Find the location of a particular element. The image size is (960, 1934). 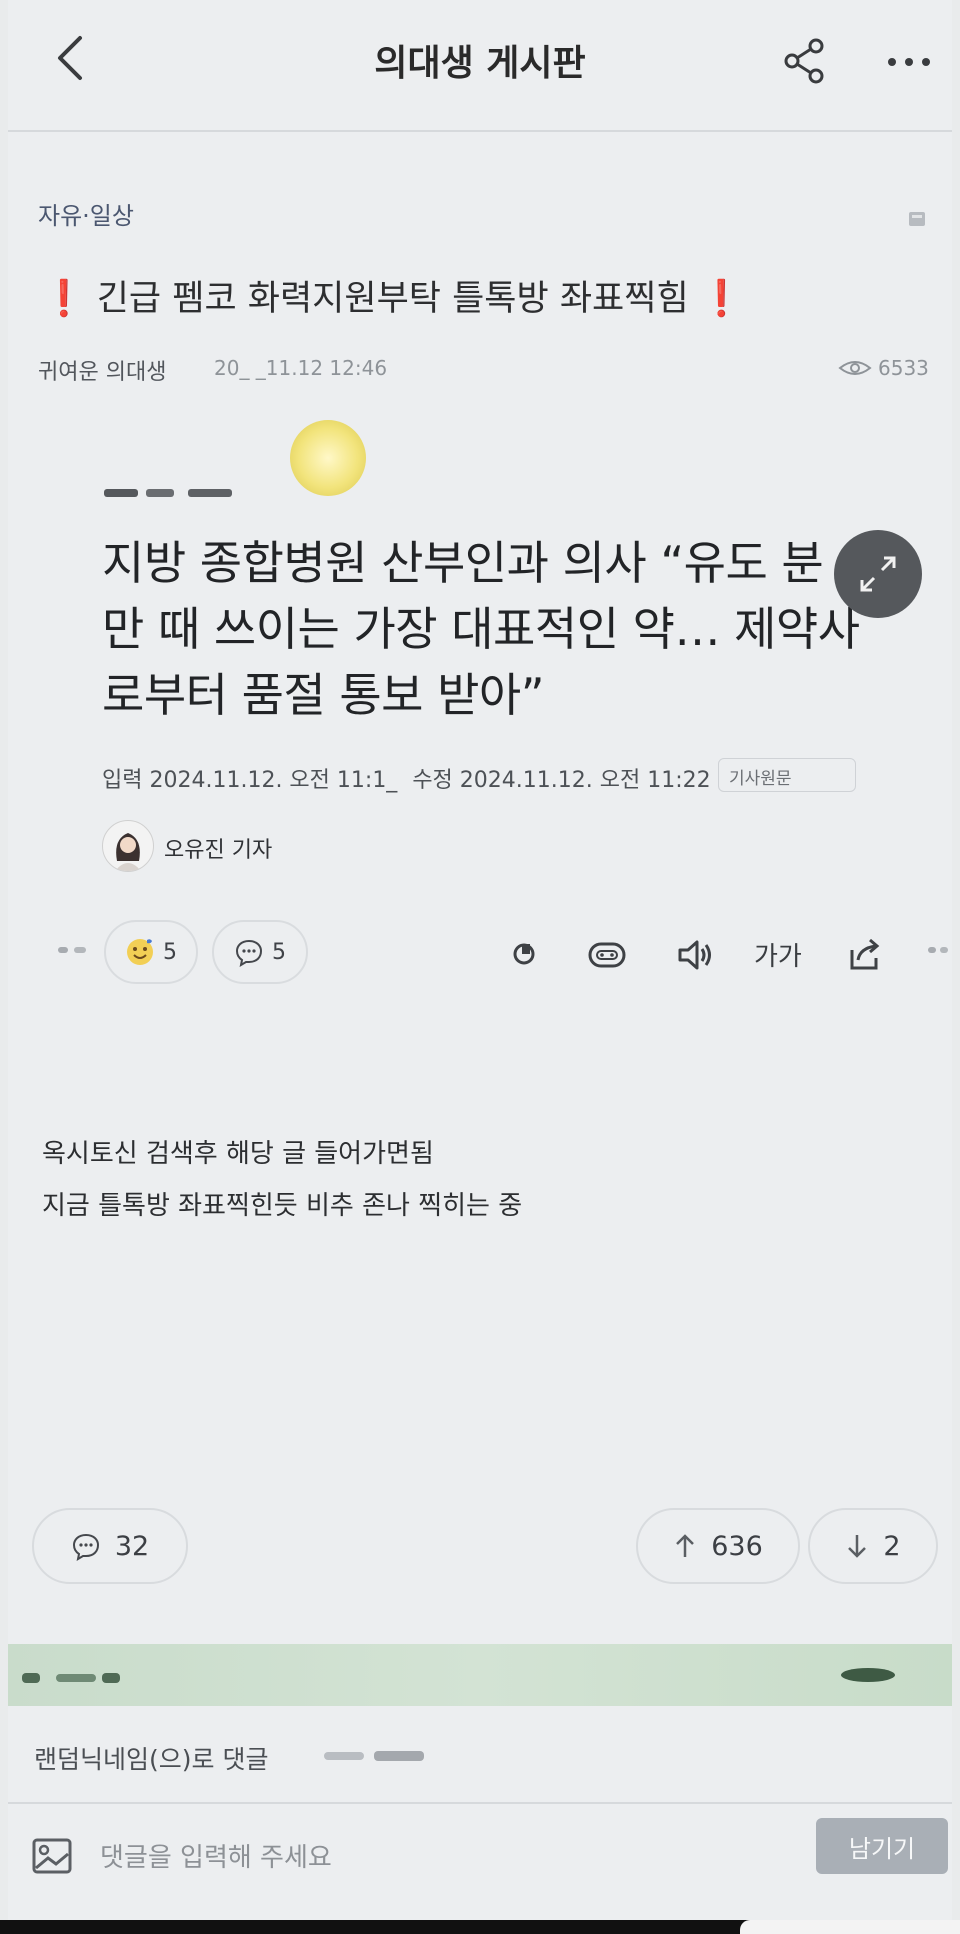

comments-button: 32 is located at coordinates (110, 1546).